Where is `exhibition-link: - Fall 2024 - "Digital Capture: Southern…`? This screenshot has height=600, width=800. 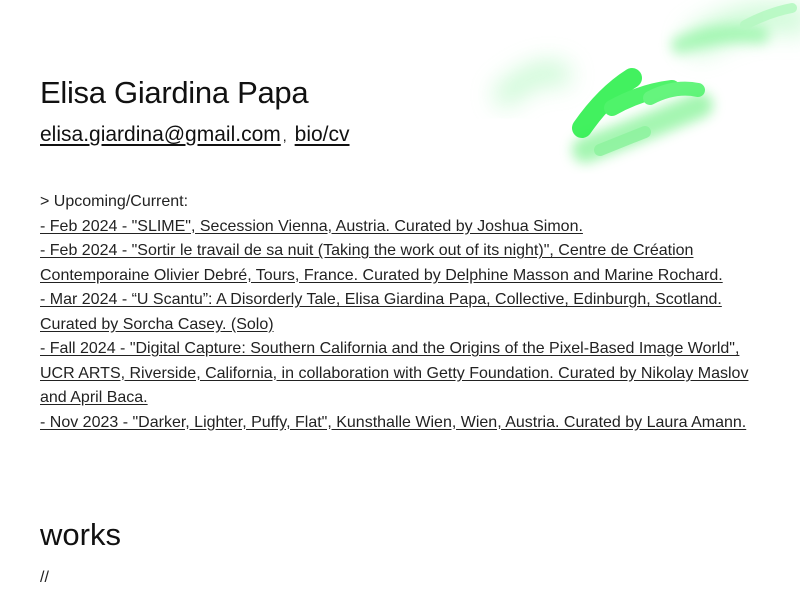
exhibition-link: - Fall 2024 - "Digital Capture: Southern… is located at coordinates (394, 373).